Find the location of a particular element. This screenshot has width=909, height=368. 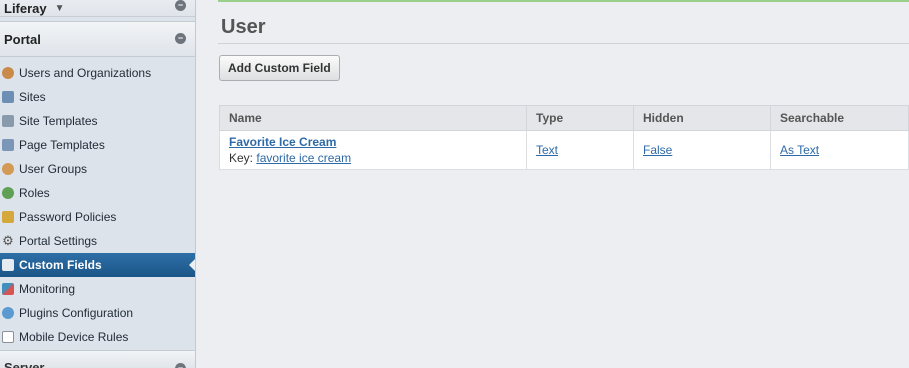

divider is located at coordinates (563, 43).